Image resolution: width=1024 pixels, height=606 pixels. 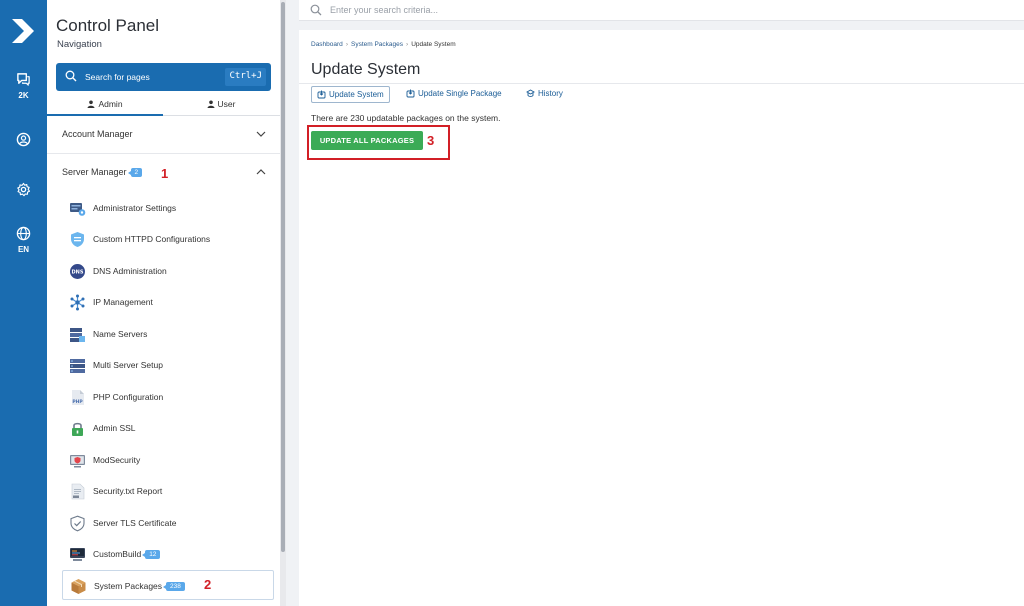 What do you see at coordinates (530, 93) in the screenshot?
I see `history-icon` at bounding box center [530, 93].